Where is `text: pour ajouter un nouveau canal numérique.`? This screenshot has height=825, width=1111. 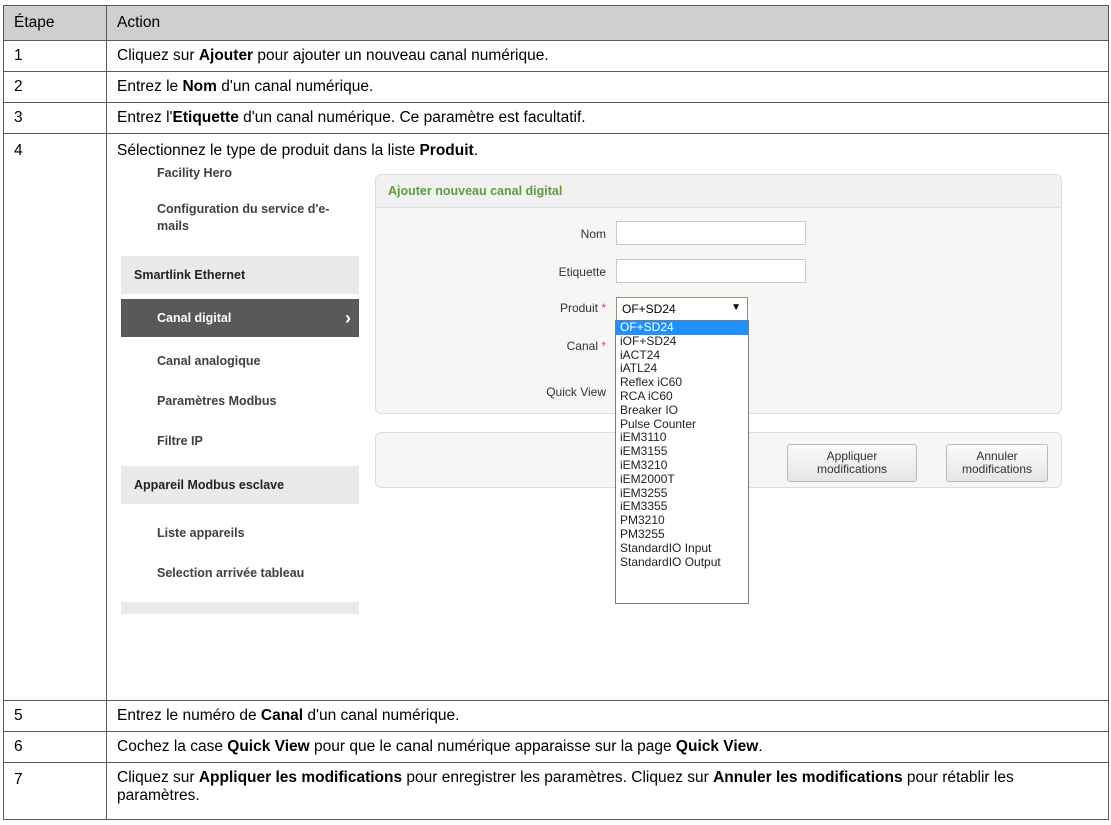 text: pour ajouter un nouveau canal numérique. is located at coordinates (401, 55).